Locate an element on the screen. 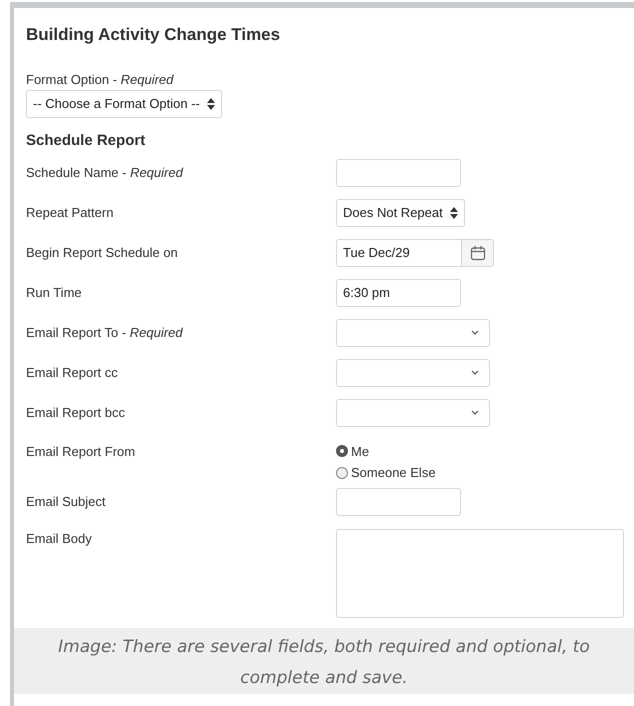  field-label: Email Report cc is located at coordinates (72, 373).